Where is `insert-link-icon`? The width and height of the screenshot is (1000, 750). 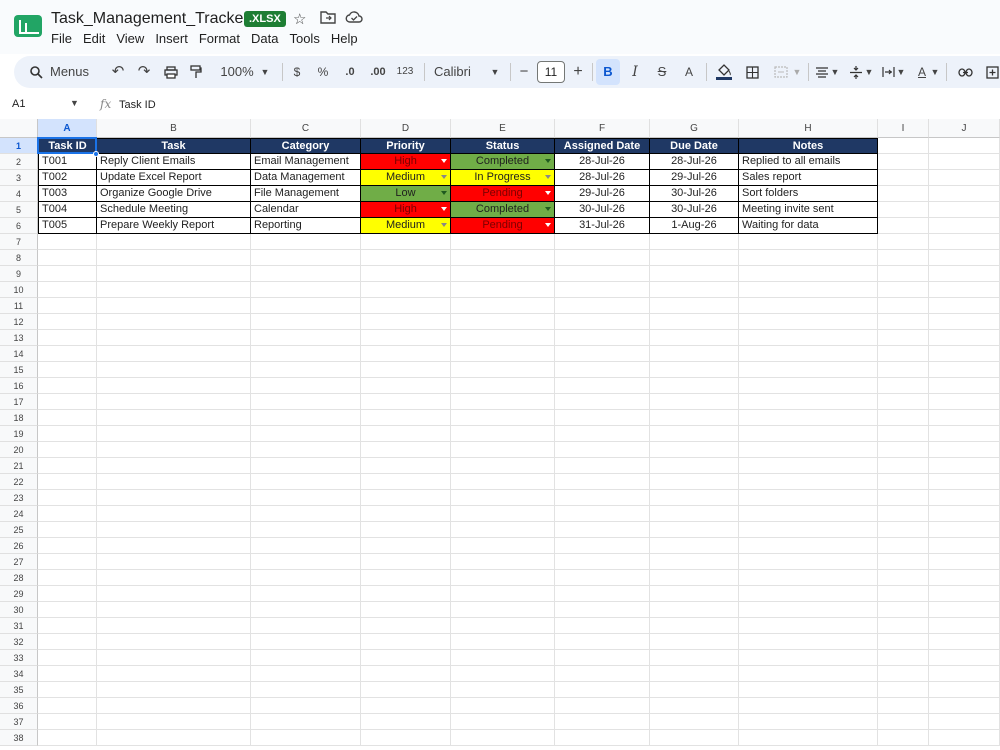
insert-link-icon is located at coordinates (965, 72).